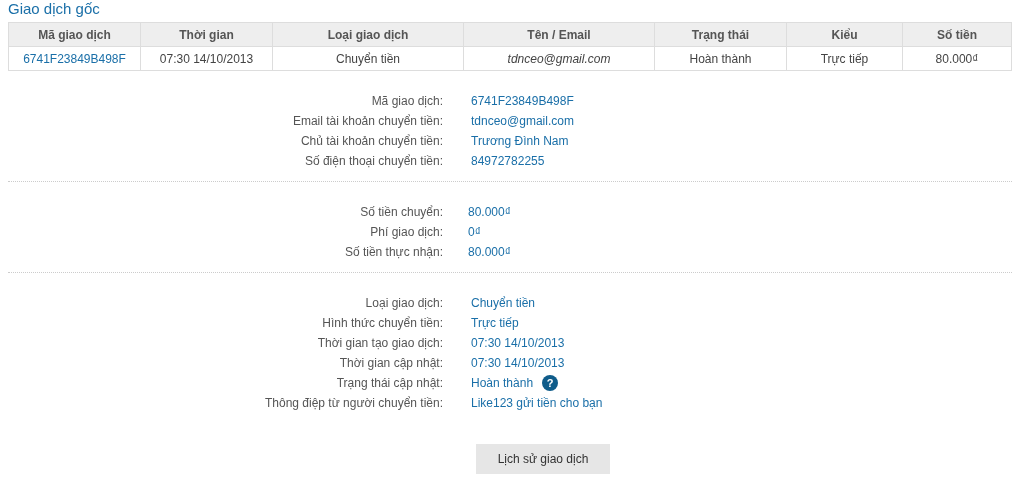  What do you see at coordinates (206, 58) in the screenshot?
I see `table-cell: 07:30 14/10/2013` at bounding box center [206, 58].